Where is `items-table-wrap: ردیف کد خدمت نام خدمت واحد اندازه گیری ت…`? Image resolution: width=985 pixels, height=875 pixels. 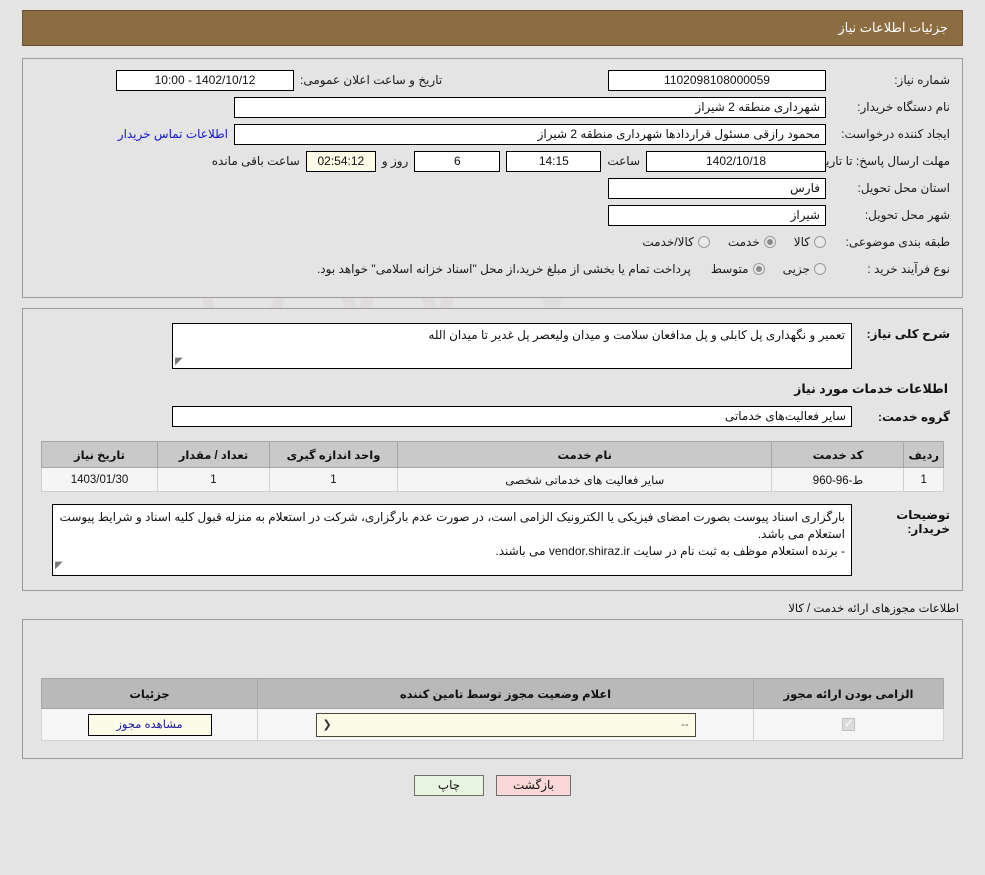 items-table-wrap: ردیف کد خدمت نام خدمت واحد اندازه گیری ت… is located at coordinates (492, 466).